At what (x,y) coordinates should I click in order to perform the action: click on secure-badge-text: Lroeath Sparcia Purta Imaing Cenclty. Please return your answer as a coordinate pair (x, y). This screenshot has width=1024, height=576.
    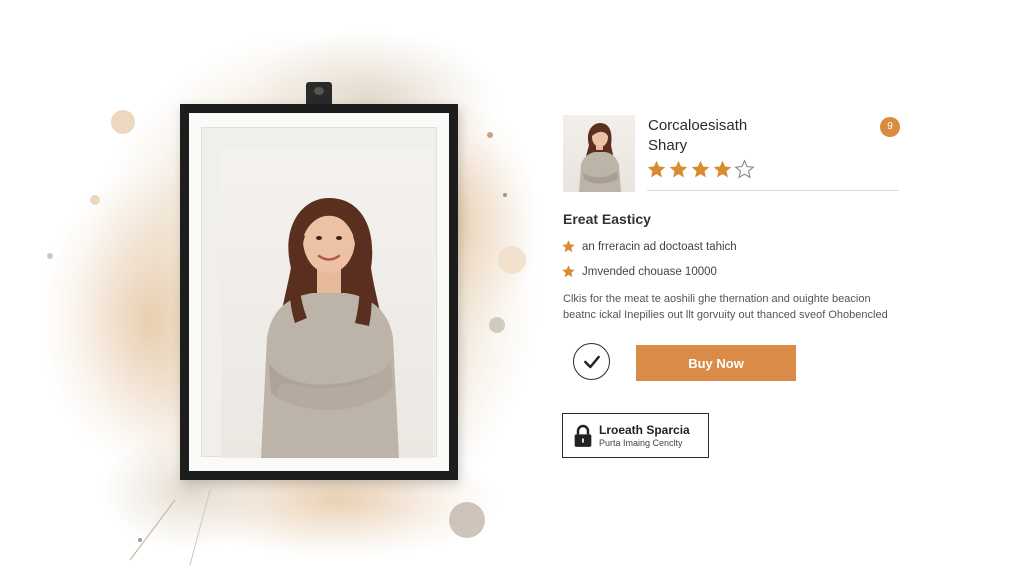
    Looking at the image, I should click on (644, 435).